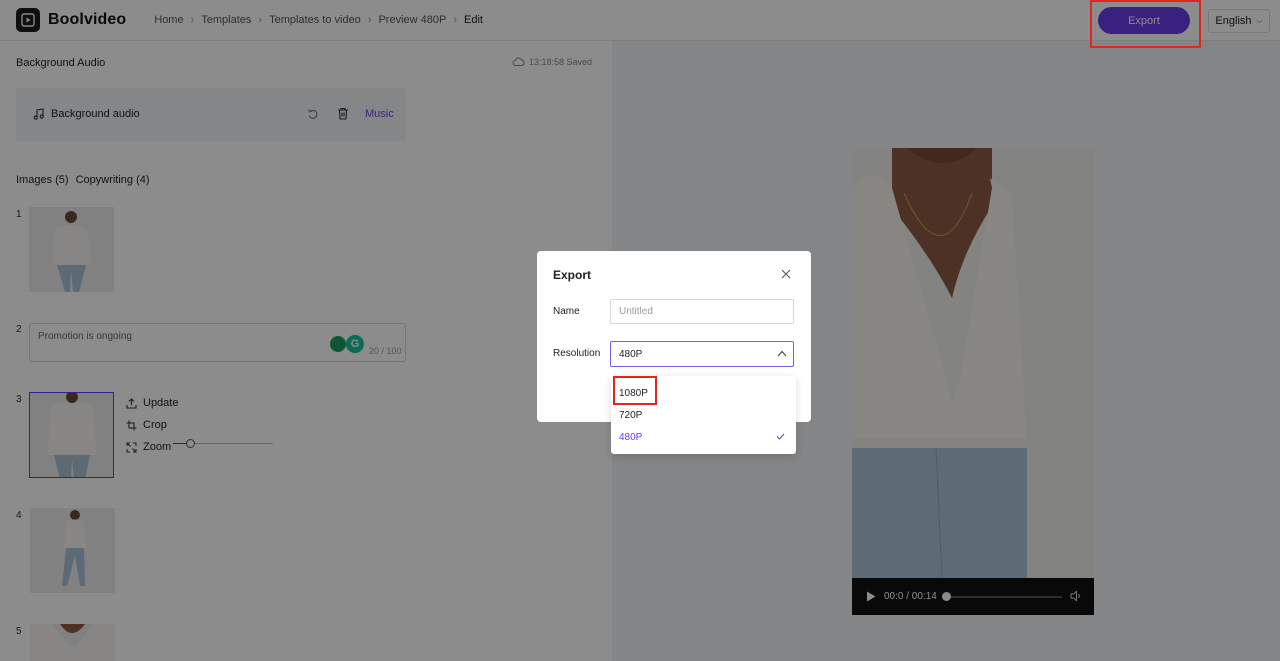 This screenshot has width=1280, height=661. I want to click on export-button-highlight, so click(1145, 24).